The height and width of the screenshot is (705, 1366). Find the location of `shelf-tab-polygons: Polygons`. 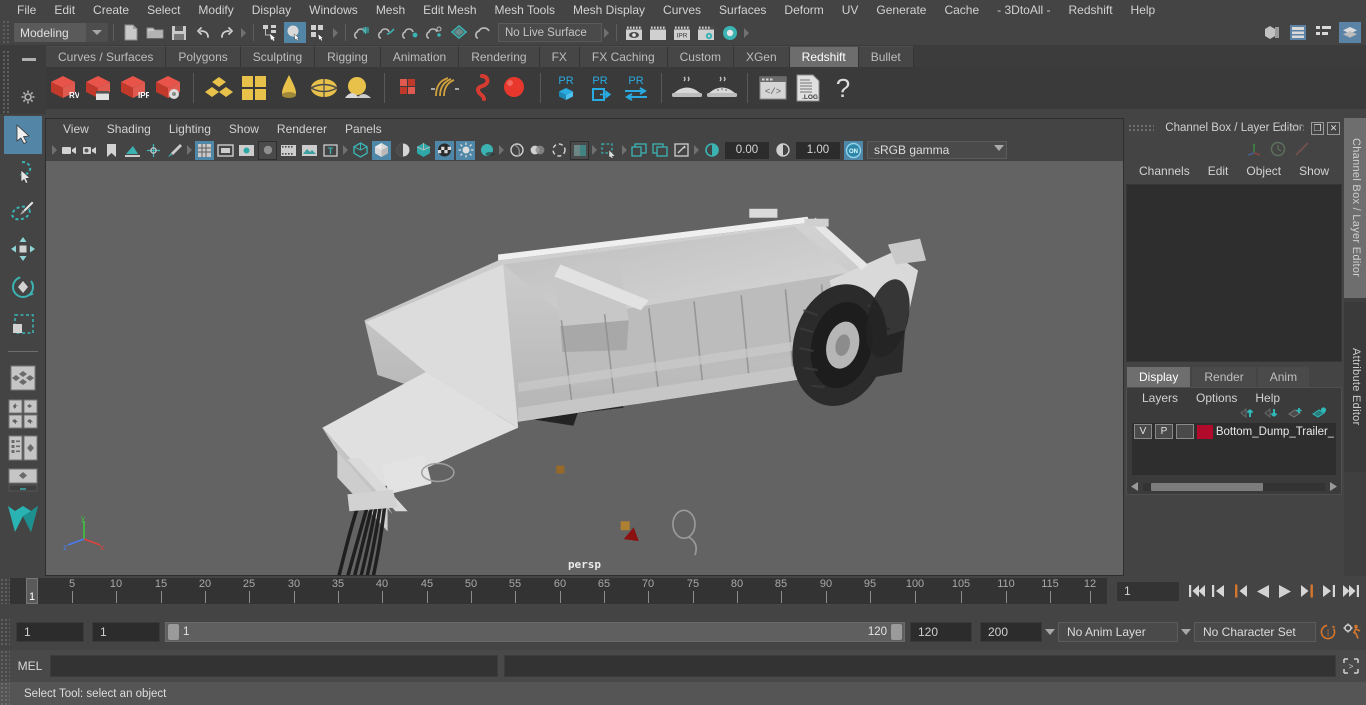

shelf-tab-polygons: Polygons is located at coordinates (203, 56).